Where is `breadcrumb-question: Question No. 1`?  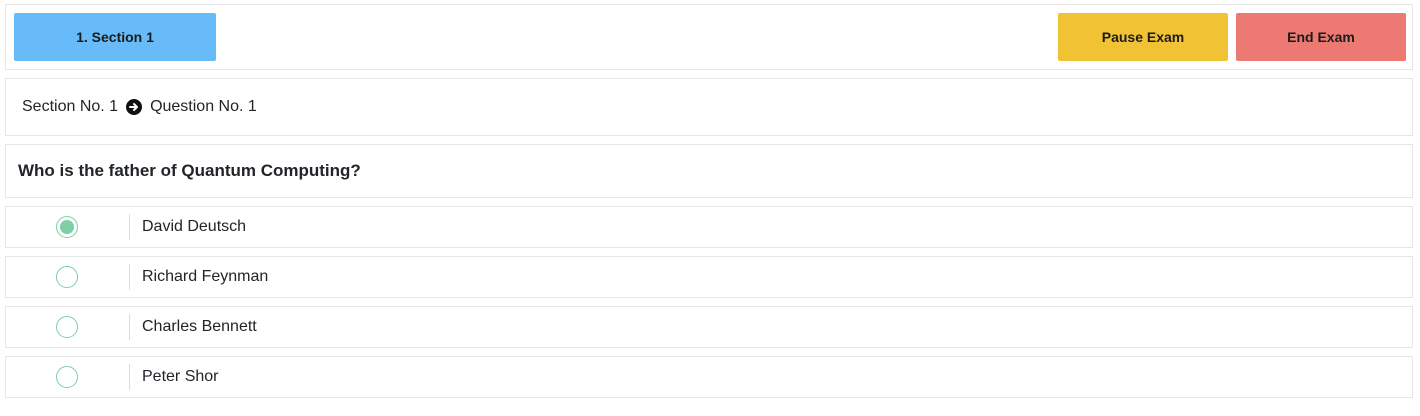 breadcrumb-question: Question No. 1 is located at coordinates (203, 106).